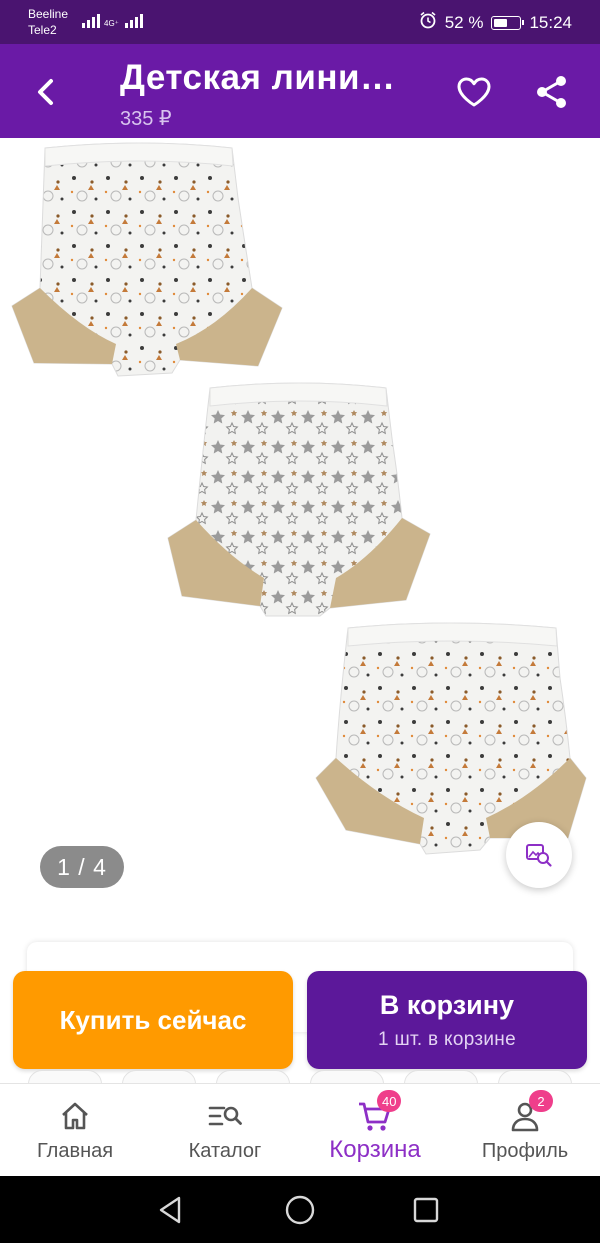 This screenshot has width=600, height=1243. I want to click on chevron-left-icon, so click(45, 92).